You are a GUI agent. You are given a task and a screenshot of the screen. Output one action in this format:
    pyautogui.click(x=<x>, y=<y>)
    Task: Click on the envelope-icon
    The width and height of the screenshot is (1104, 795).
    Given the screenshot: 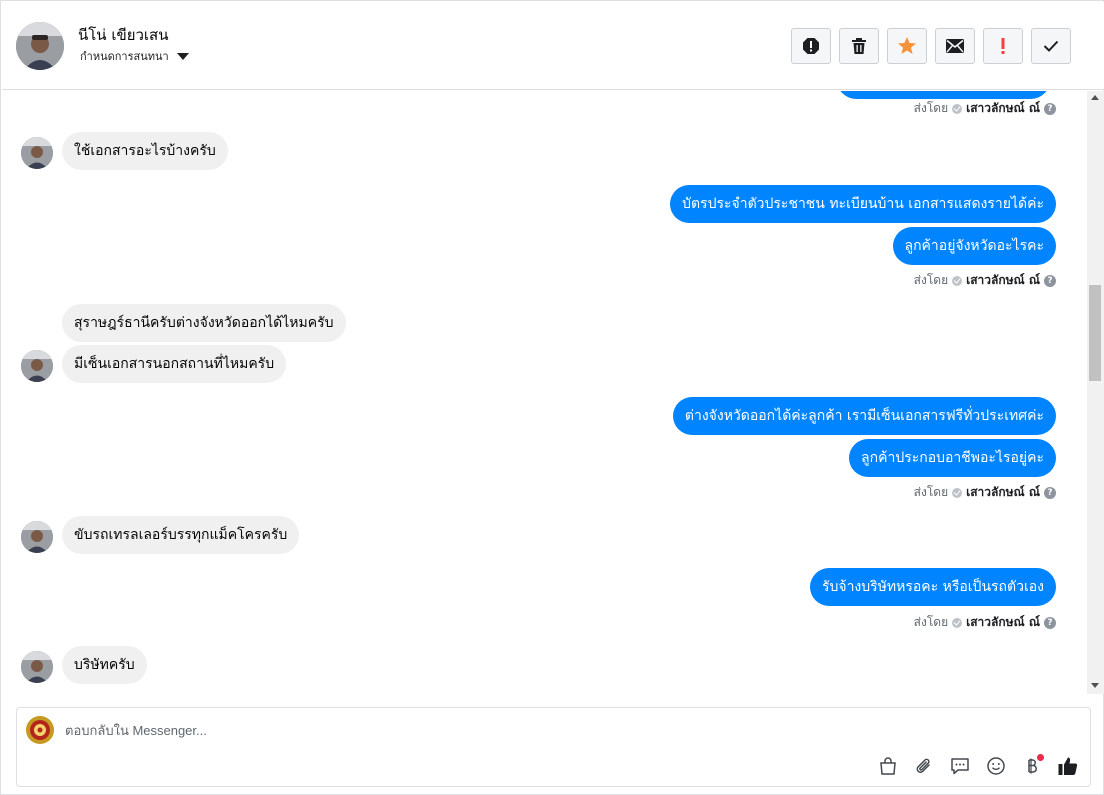 What is the action you would take?
    pyautogui.click(x=955, y=46)
    